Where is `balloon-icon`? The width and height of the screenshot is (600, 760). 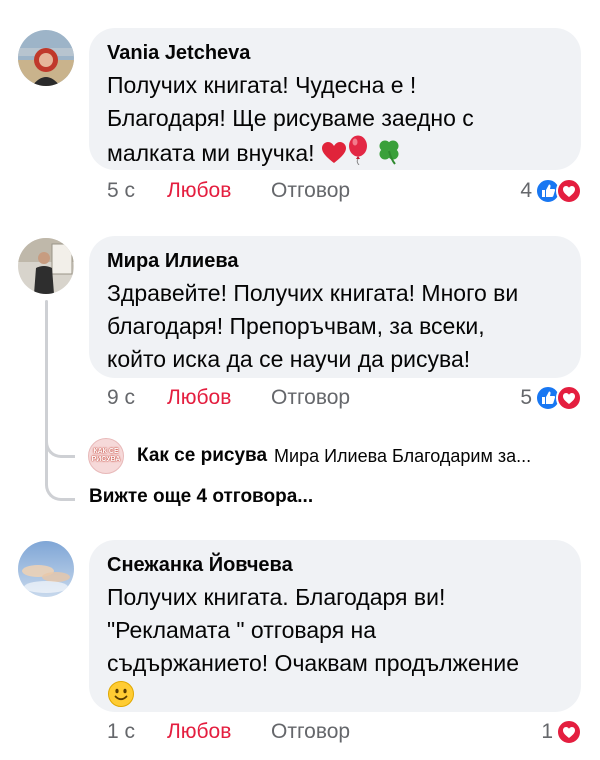
balloon-icon is located at coordinates (358, 154).